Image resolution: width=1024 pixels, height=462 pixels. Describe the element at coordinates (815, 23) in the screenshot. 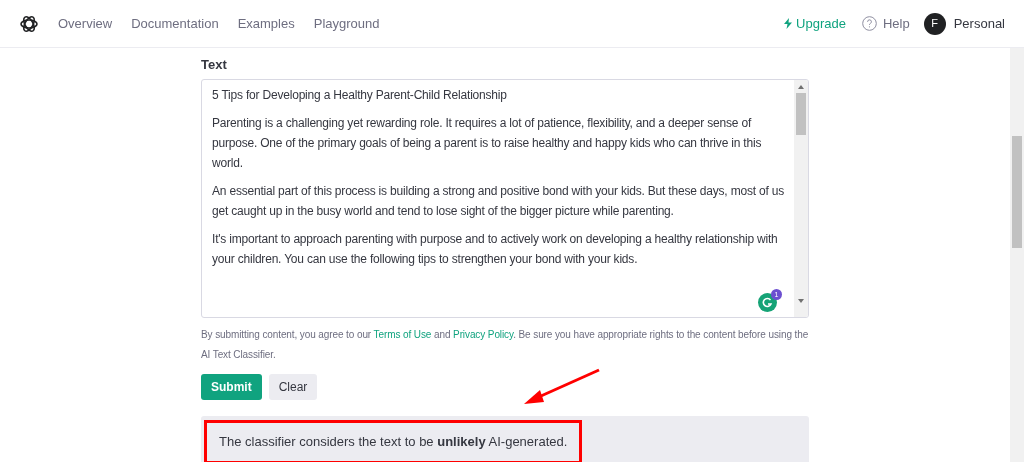

I see `upgrade-link: Upgrade` at that location.